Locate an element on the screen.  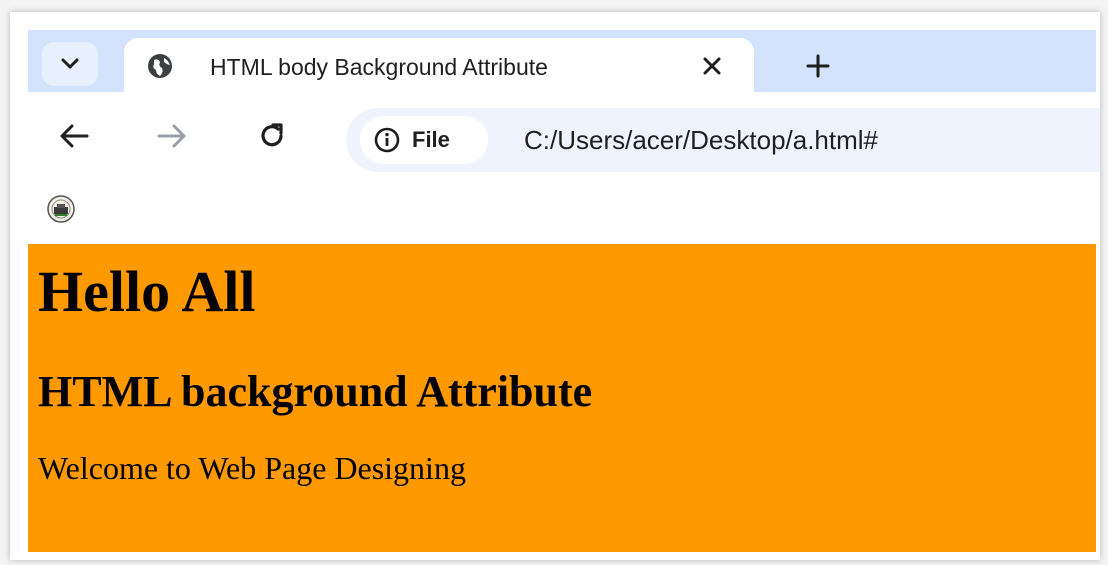
globe-icon is located at coordinates (160, 66).